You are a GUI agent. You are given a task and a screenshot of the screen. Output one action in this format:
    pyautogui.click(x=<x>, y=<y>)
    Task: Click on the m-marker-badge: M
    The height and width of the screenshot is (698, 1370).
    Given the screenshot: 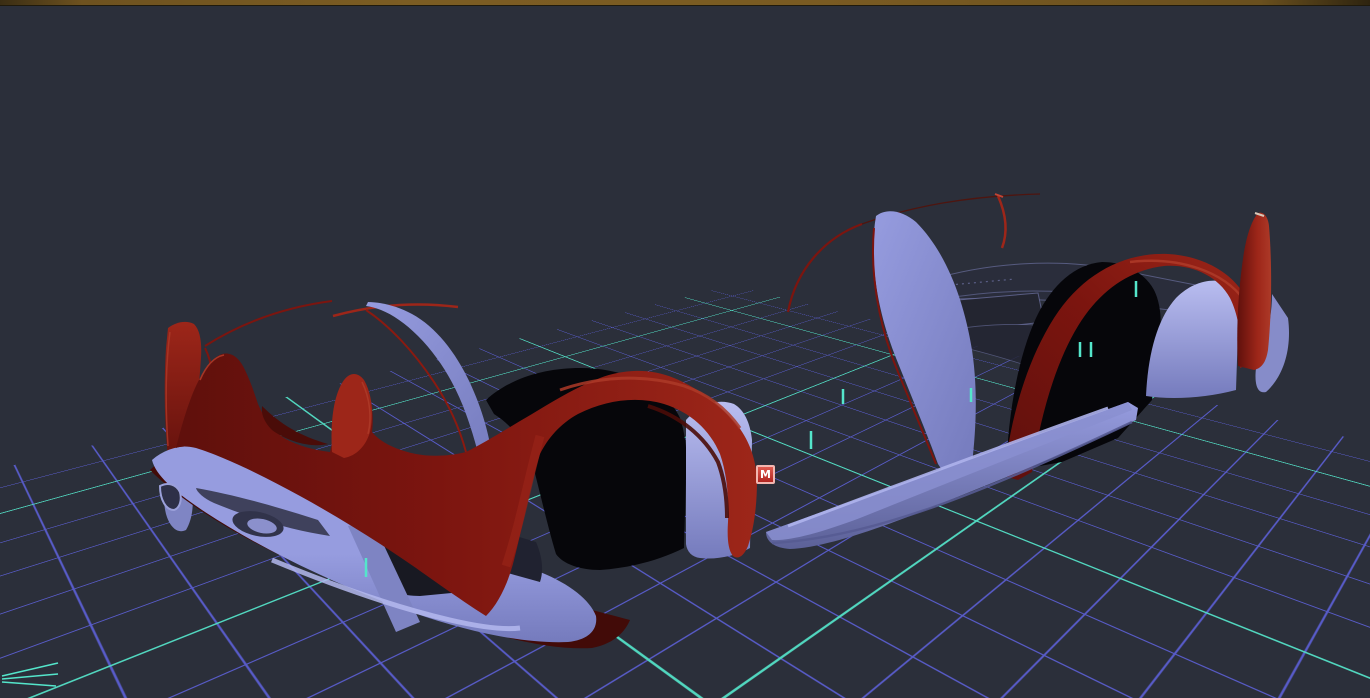 What is the action you would take?
    pyautogui.click(x=765, y=474)
    